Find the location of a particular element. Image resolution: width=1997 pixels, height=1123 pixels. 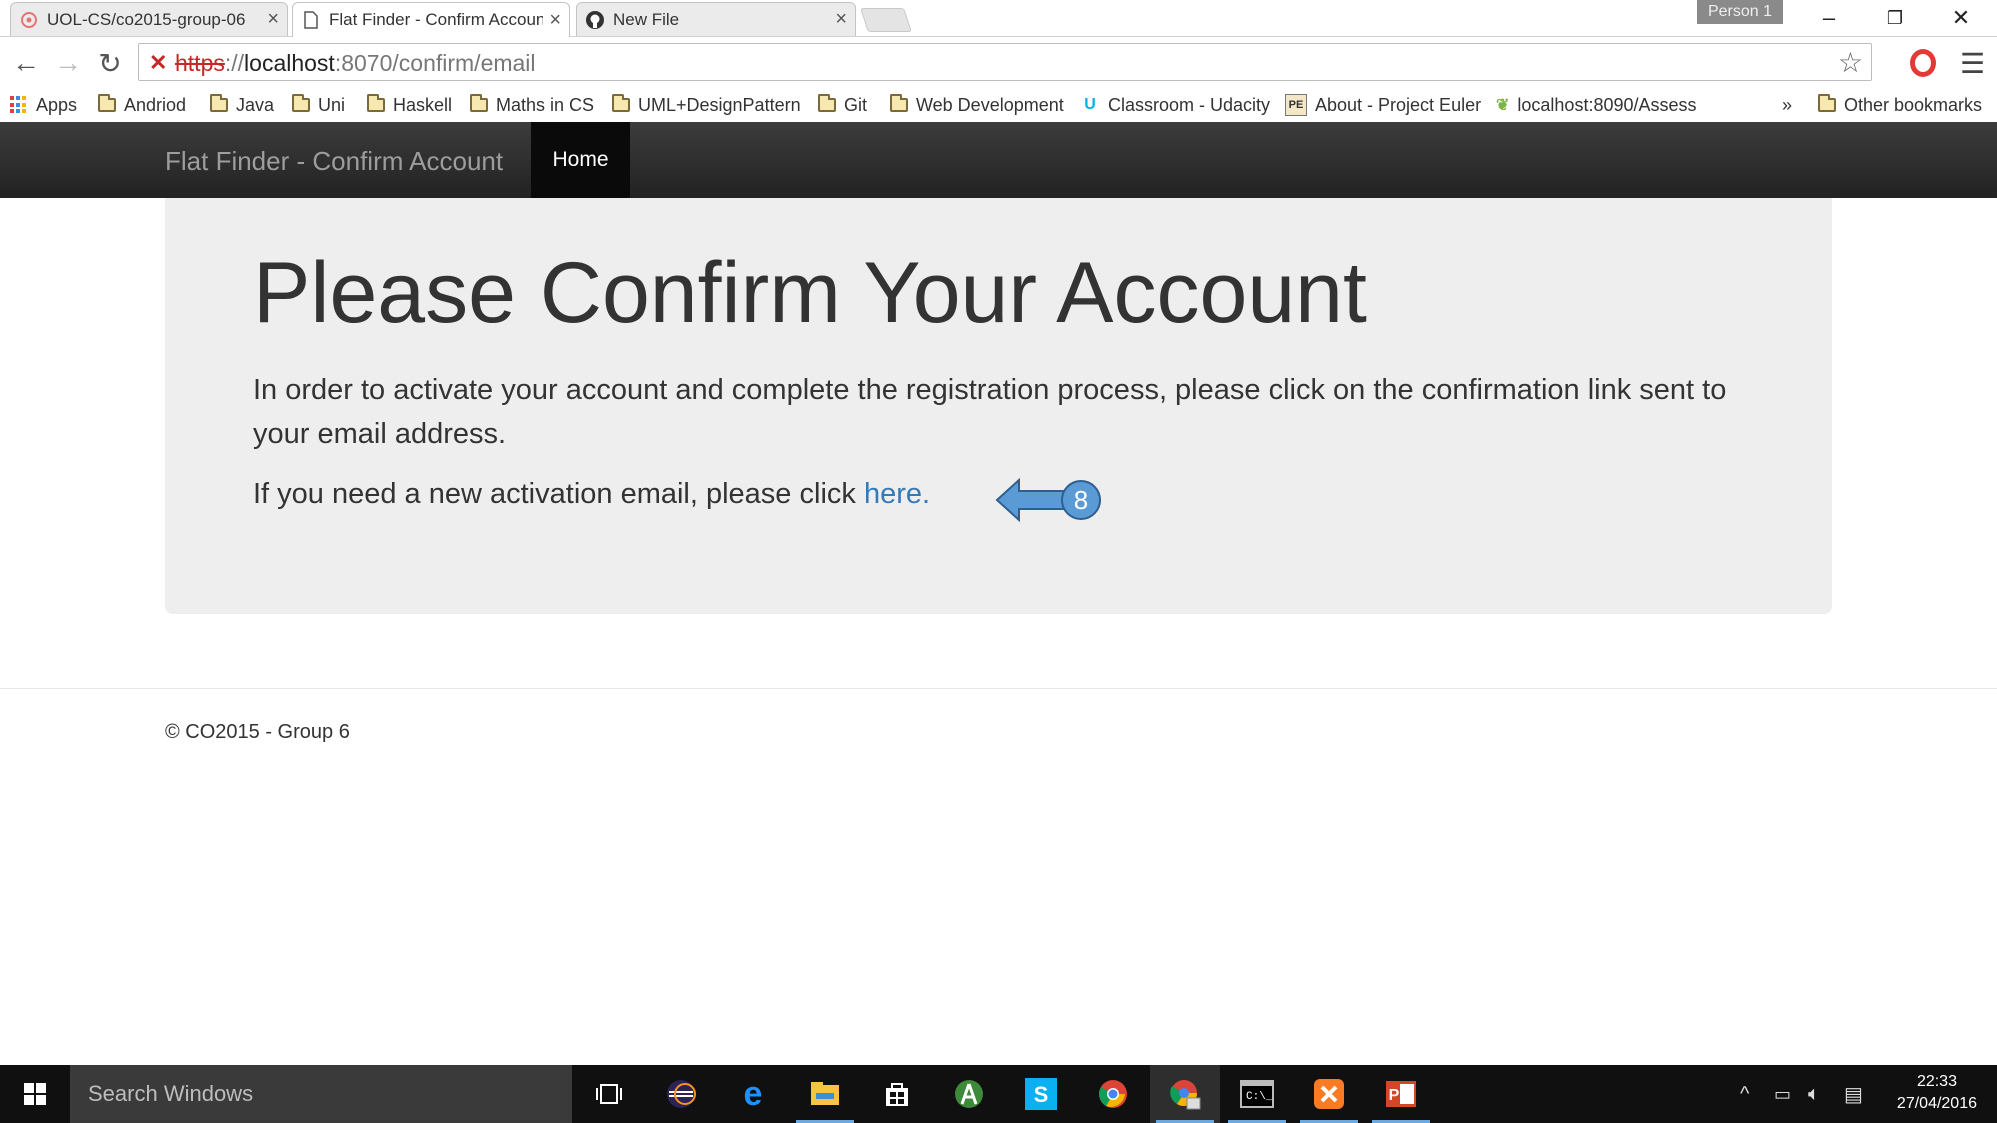

bookmark-folder-uml: UML+DesignPattern is located at coordinates (706, 105).